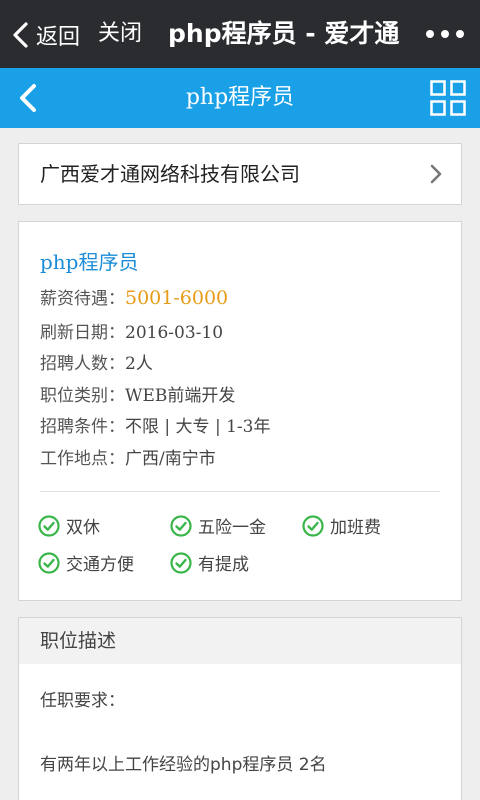 This screenshot has width=480, height=800. Describe the element at coordinates (83, 528) in the screenshot. I see `benefit-label: 双休` at that location.